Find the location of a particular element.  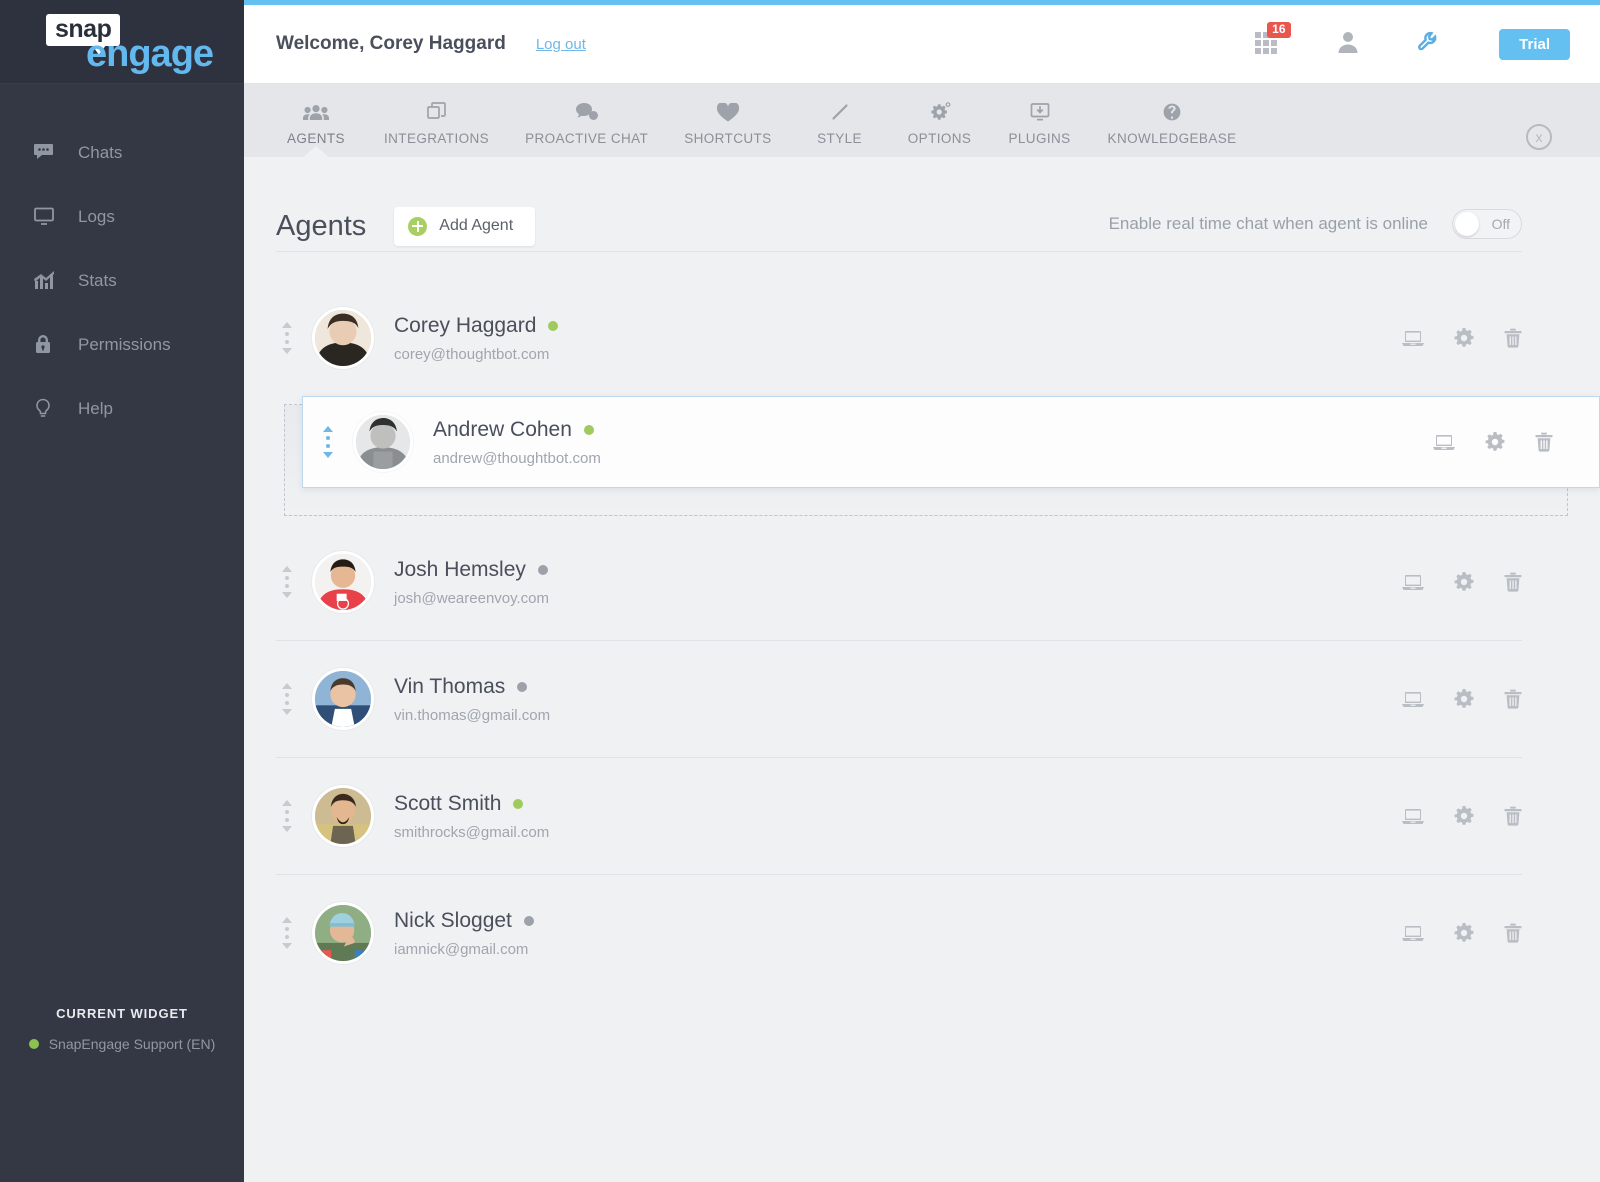

tab-label: OPTIONS is located at coordinates (939, 138).